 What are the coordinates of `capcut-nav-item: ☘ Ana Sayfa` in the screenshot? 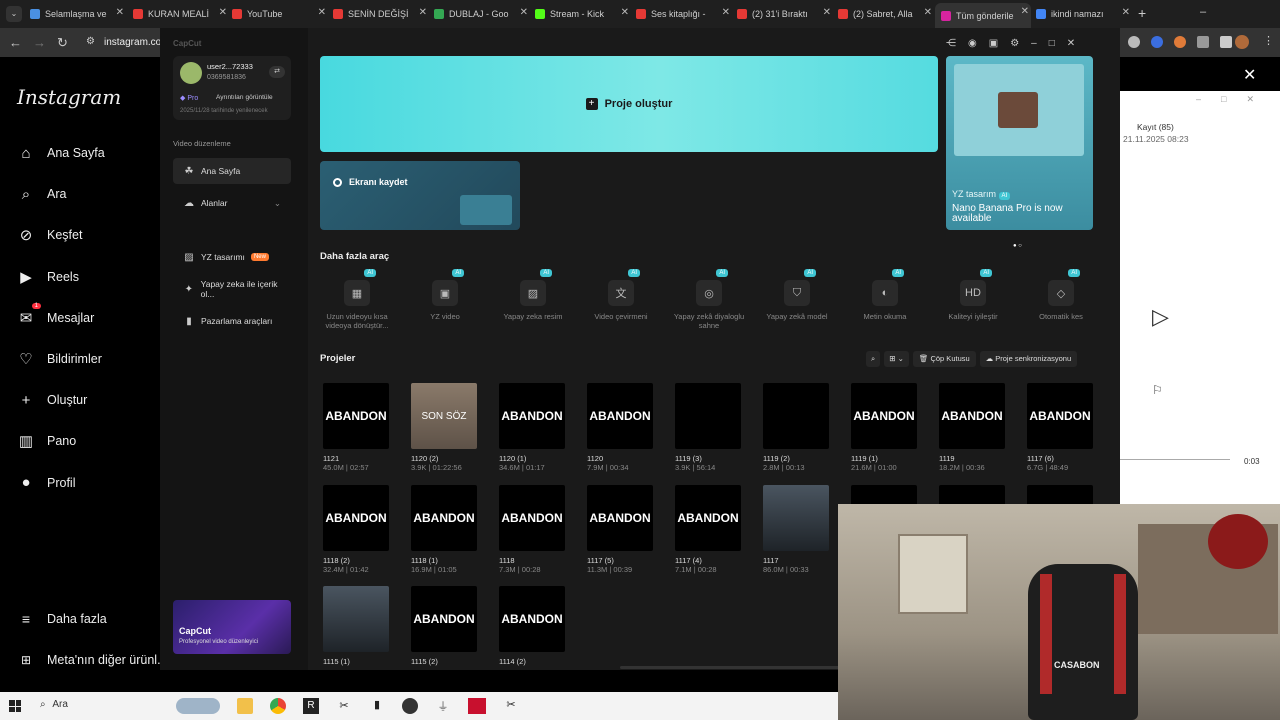 It's located at (232, 171).